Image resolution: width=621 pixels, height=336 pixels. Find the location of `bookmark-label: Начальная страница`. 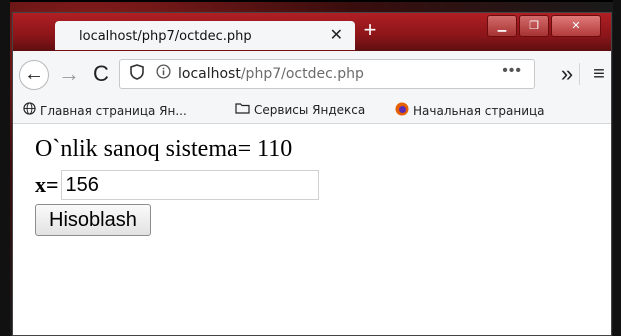

bookmark-label: Начальная страница is located at coordinates (479, 111).